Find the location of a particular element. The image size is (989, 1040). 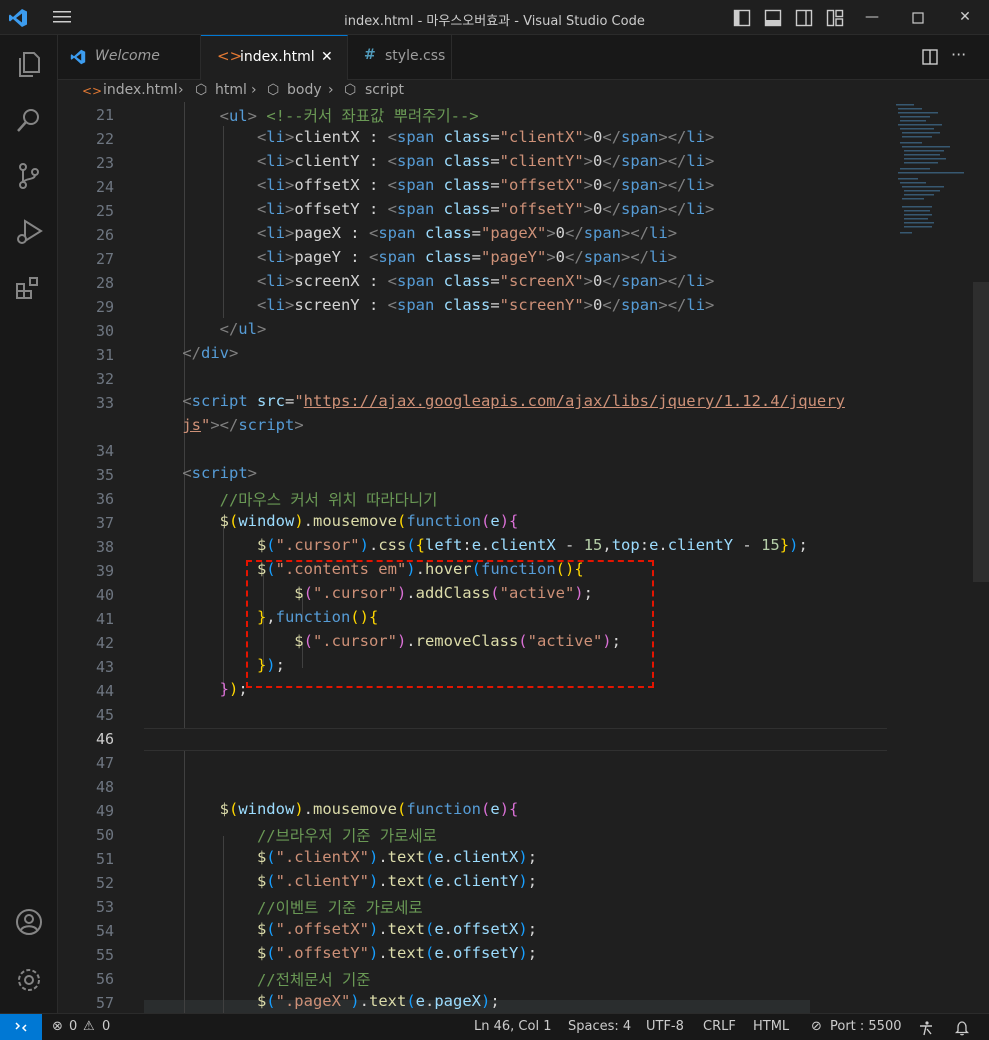

customize-layout-icon is located at coordinates (835, 18).